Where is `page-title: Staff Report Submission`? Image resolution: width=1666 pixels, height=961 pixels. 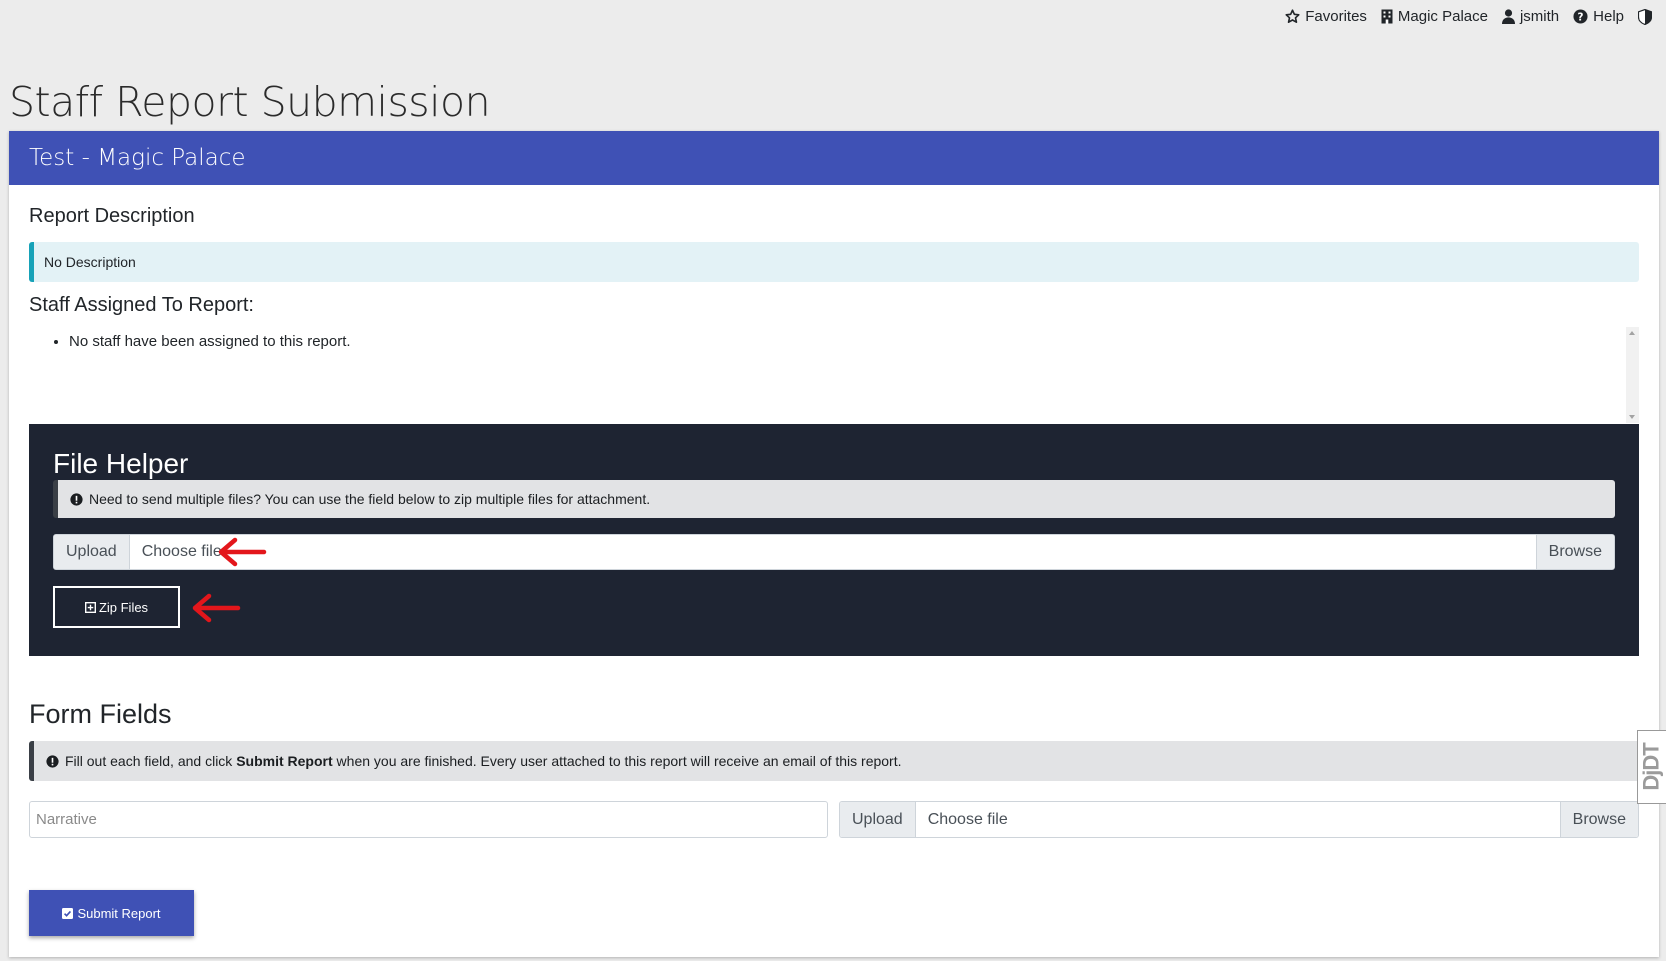 page-title: Staff Report Submission is located at coordinates (250, 102).